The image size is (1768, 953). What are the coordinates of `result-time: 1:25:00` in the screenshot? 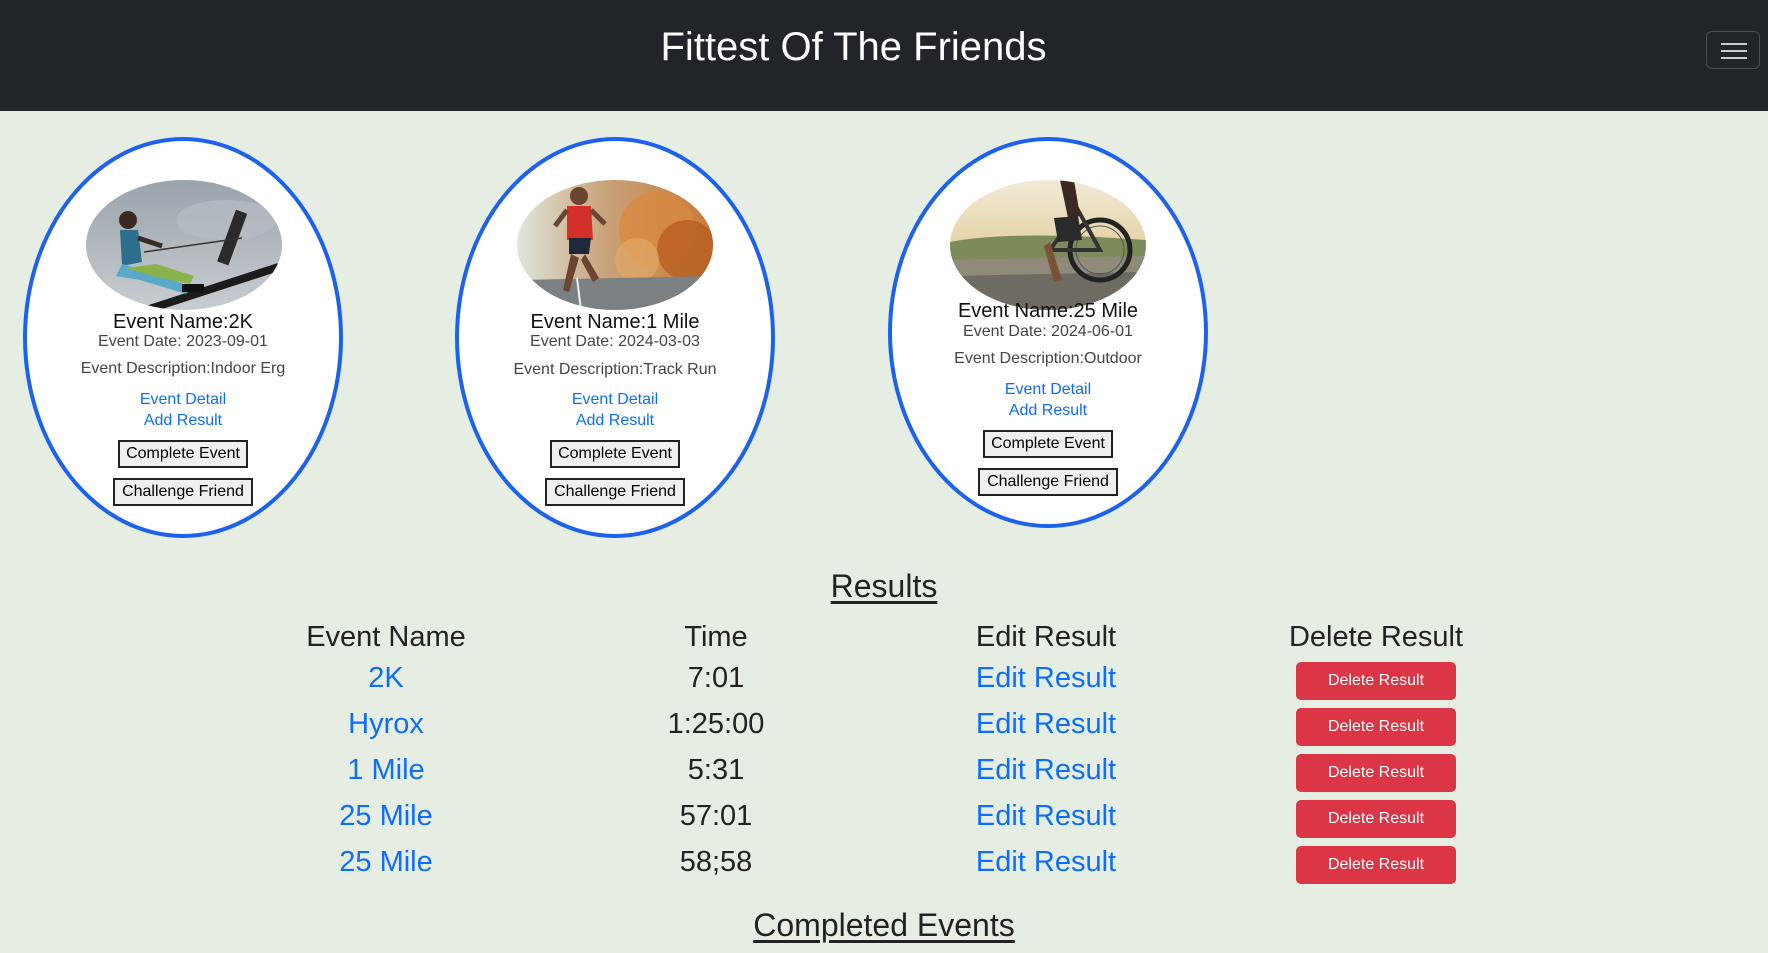 It's located at (716, 724).